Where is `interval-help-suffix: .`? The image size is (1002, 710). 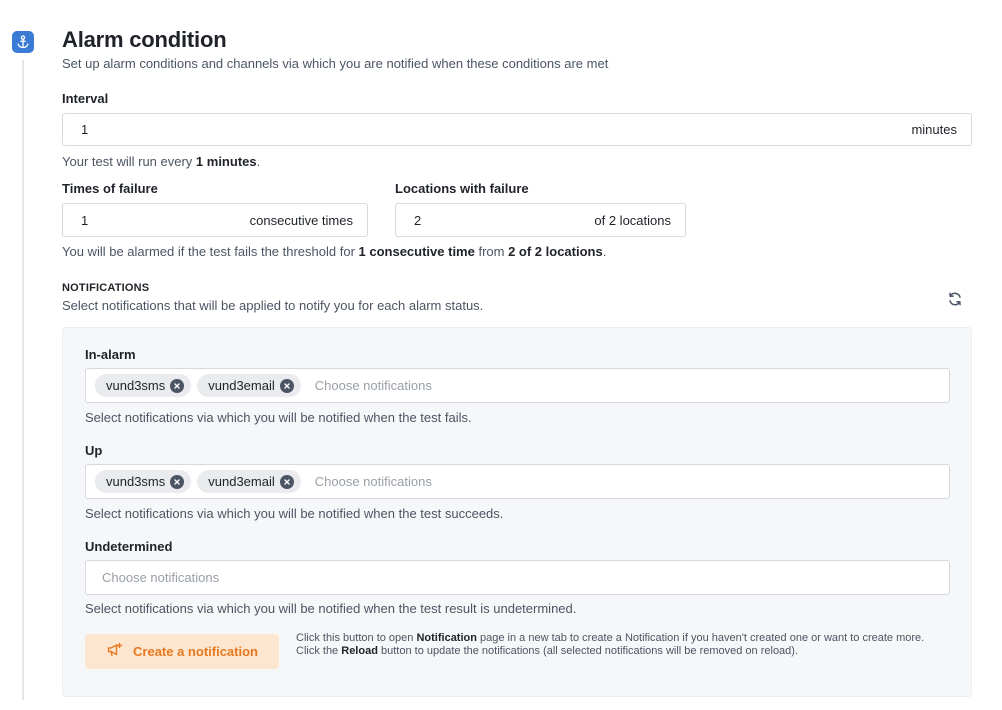
interval-help-suffix: . is located at coordinates (258, 161).